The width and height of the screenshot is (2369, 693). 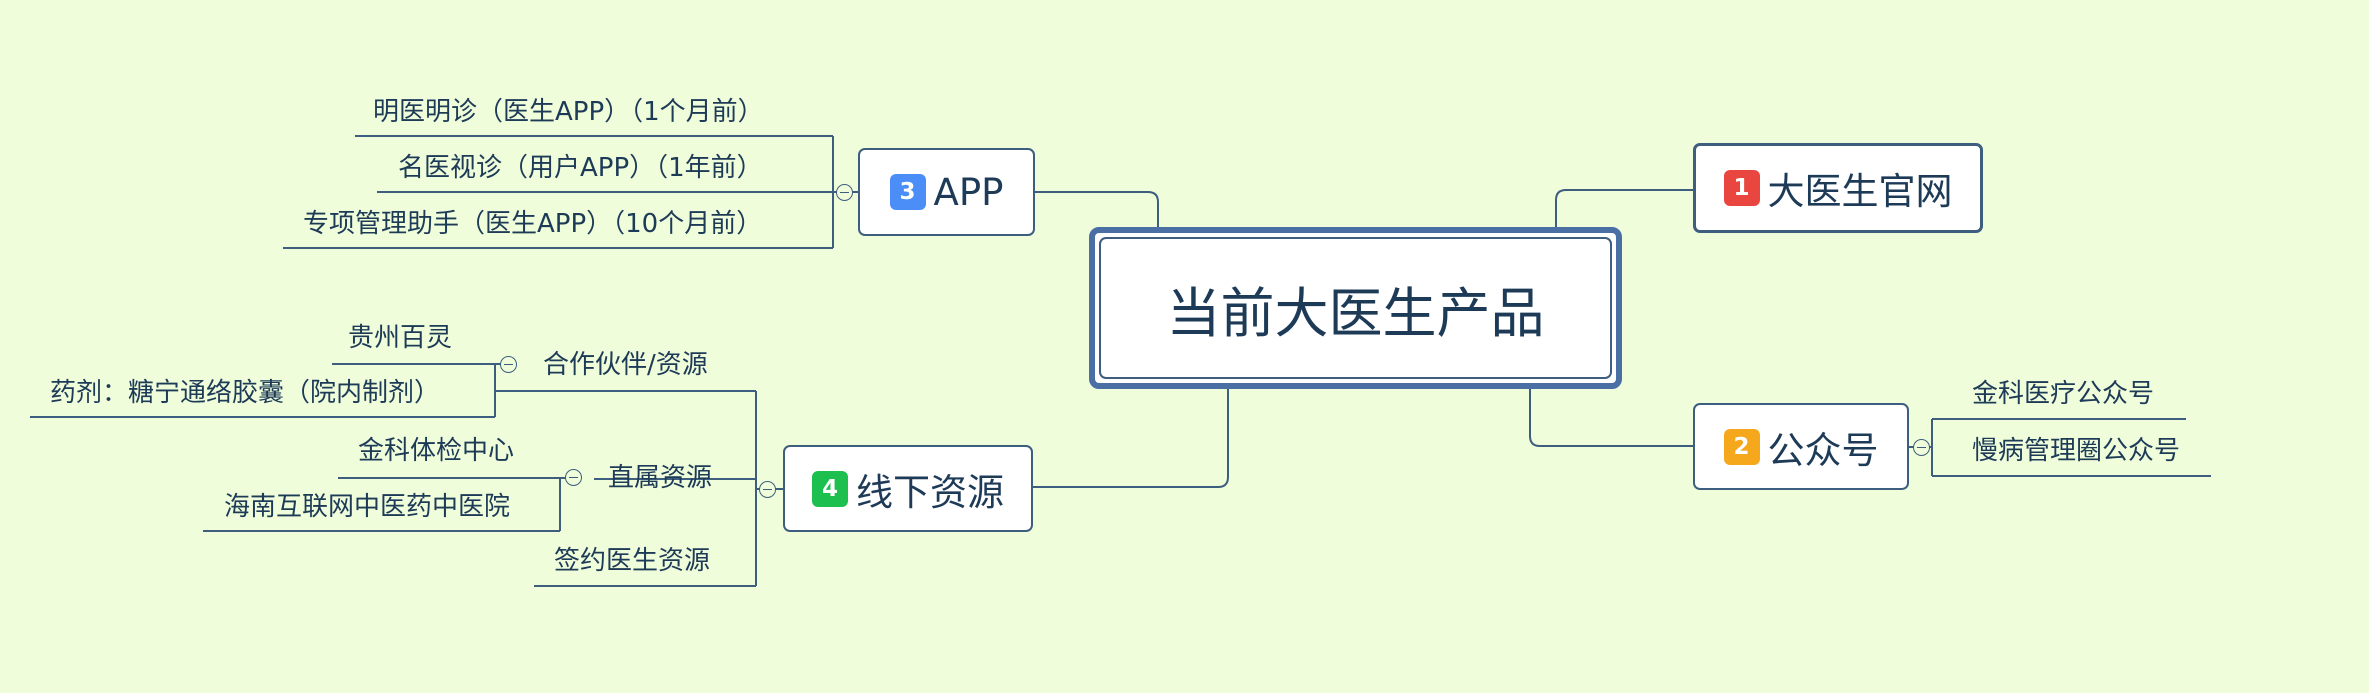 What do you see at coordinates (400, 338) in the screenshot?
I see `leaf-guizhou-bailing: 贵州百灵` at bounding box center [400, 338].